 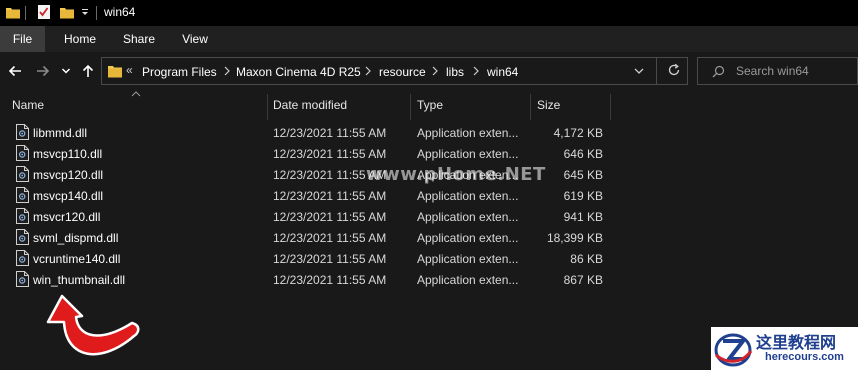 I want to click on file-size: 941 KB, so click(x=583, y=217).